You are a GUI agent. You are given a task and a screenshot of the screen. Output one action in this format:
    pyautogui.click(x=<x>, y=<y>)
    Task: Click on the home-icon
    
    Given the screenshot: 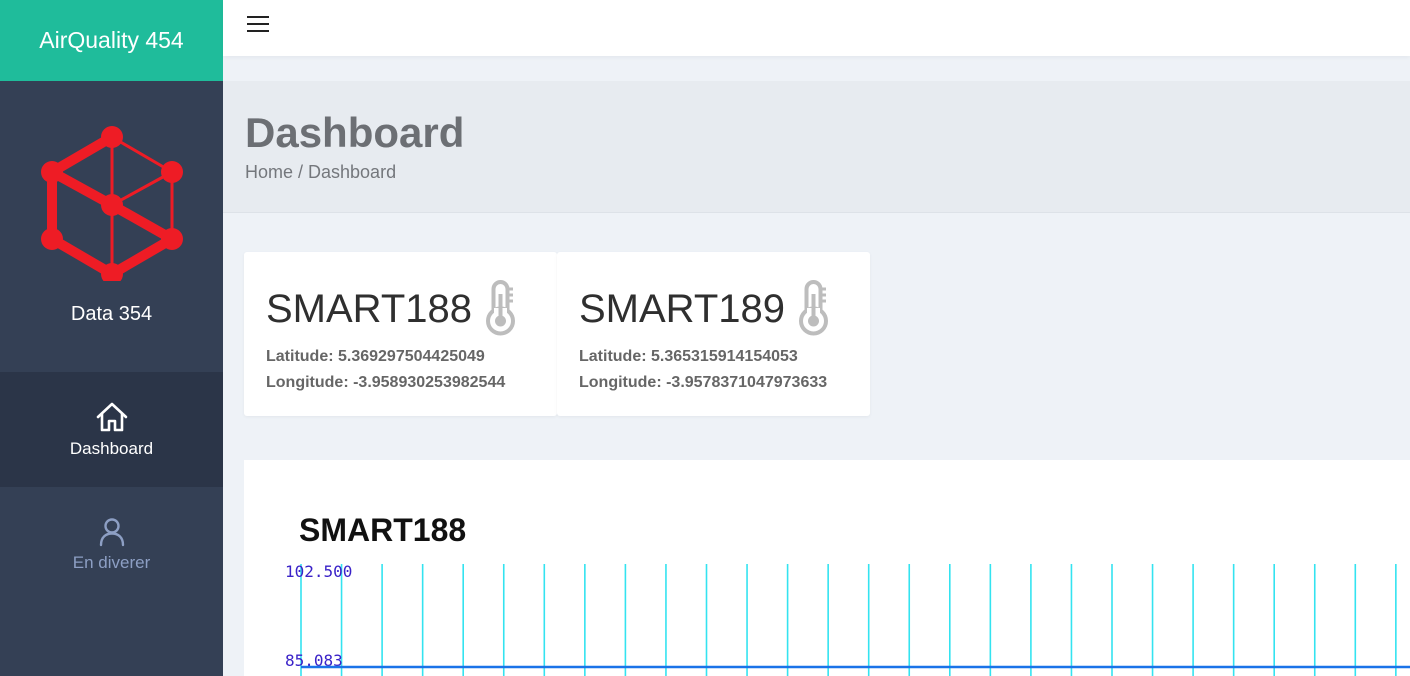 What is the action you would take?
    pyautogui.click(x=111, y=416)
    